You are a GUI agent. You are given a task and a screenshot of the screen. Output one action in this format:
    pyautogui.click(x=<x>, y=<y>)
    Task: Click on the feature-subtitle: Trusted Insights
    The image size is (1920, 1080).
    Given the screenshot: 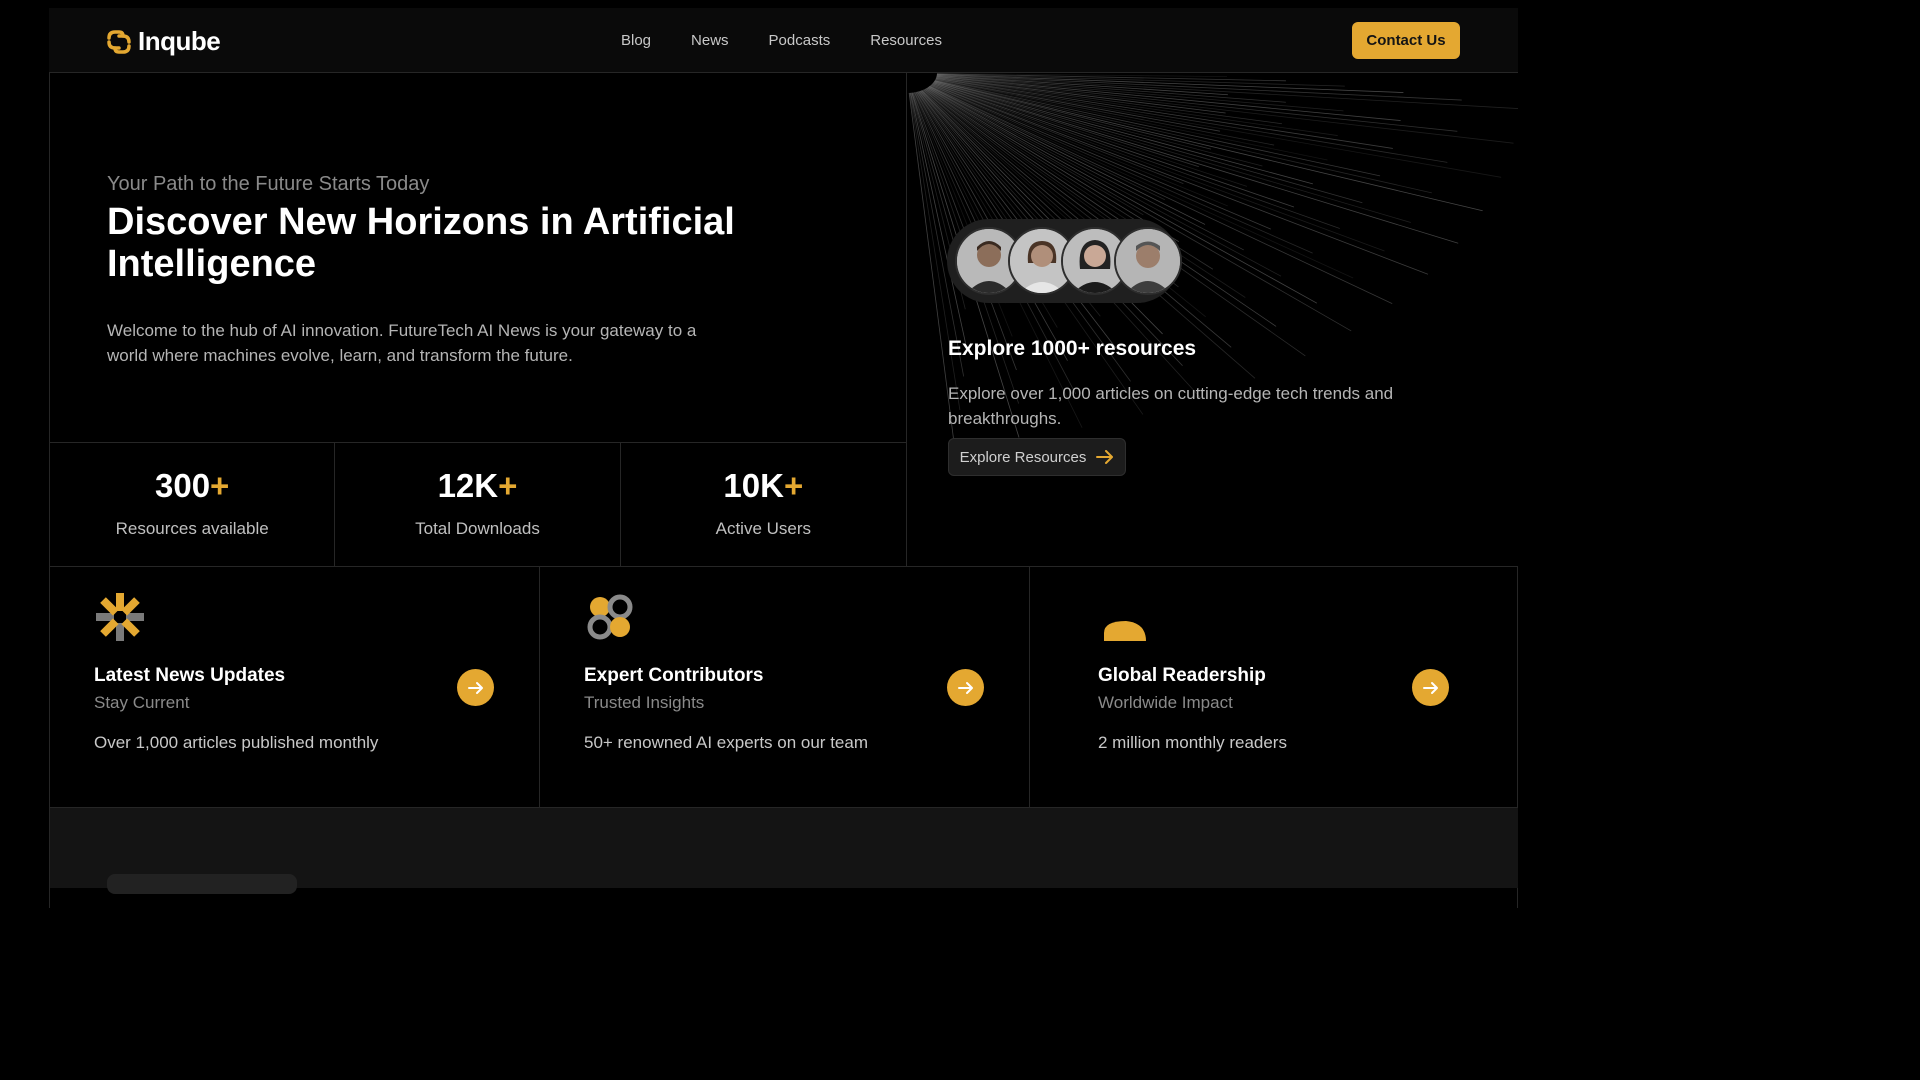 What is the action you would take?
    pyautogui.click(x=644, y=702)
    